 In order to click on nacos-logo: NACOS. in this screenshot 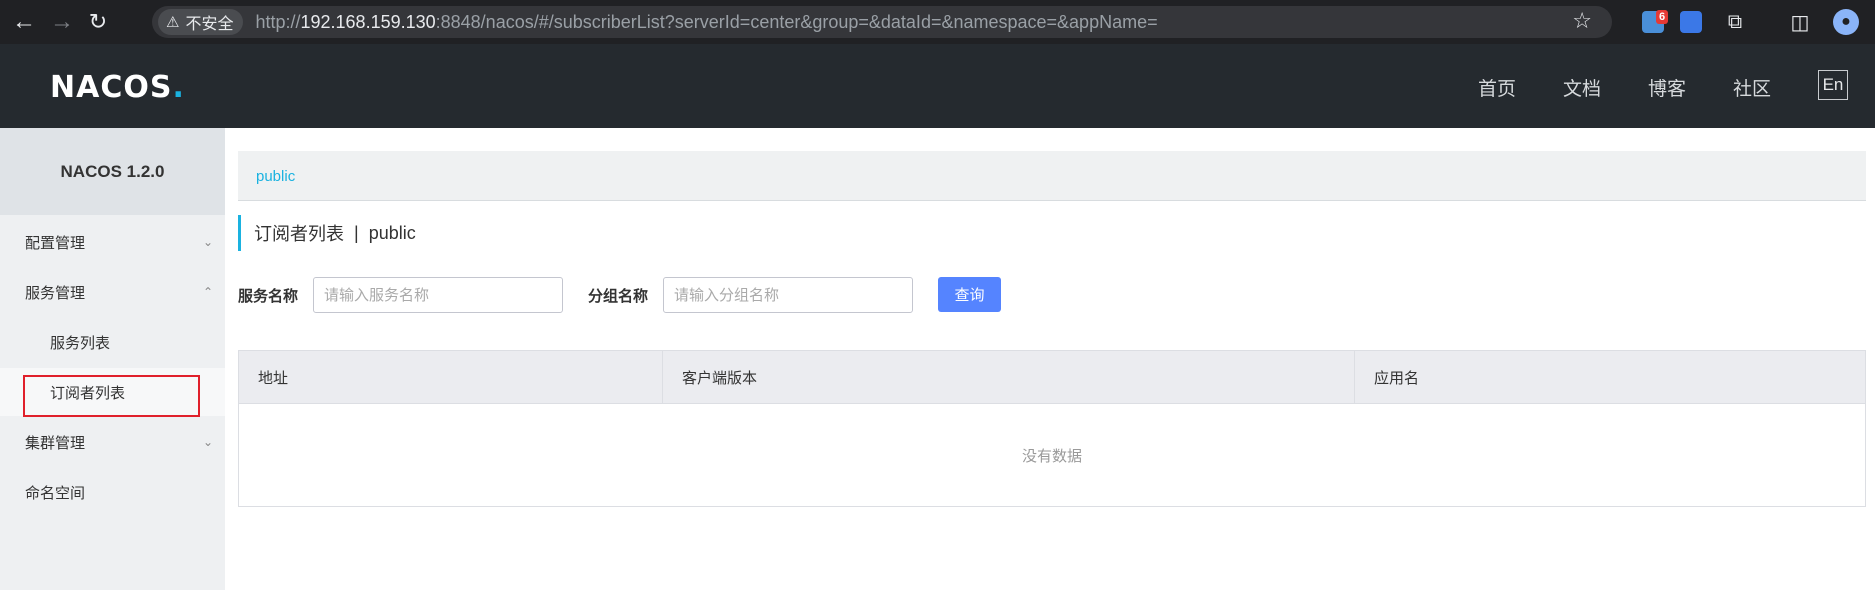, I will do `click(117, 87)`.